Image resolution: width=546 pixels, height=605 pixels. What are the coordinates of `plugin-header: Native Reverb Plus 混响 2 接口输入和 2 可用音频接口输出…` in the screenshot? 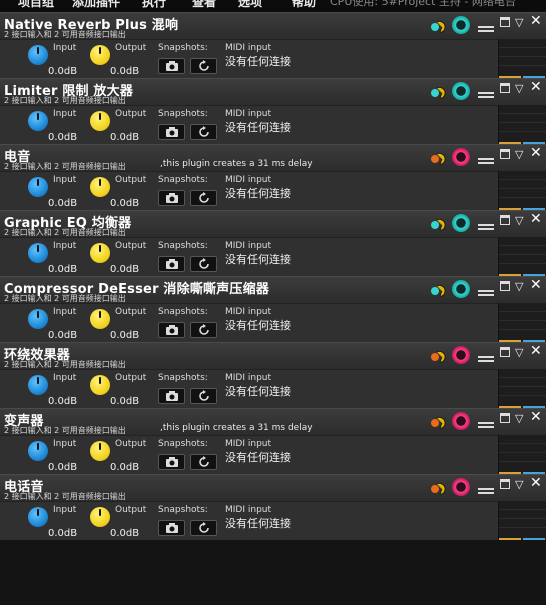 It's located at (273, 25).